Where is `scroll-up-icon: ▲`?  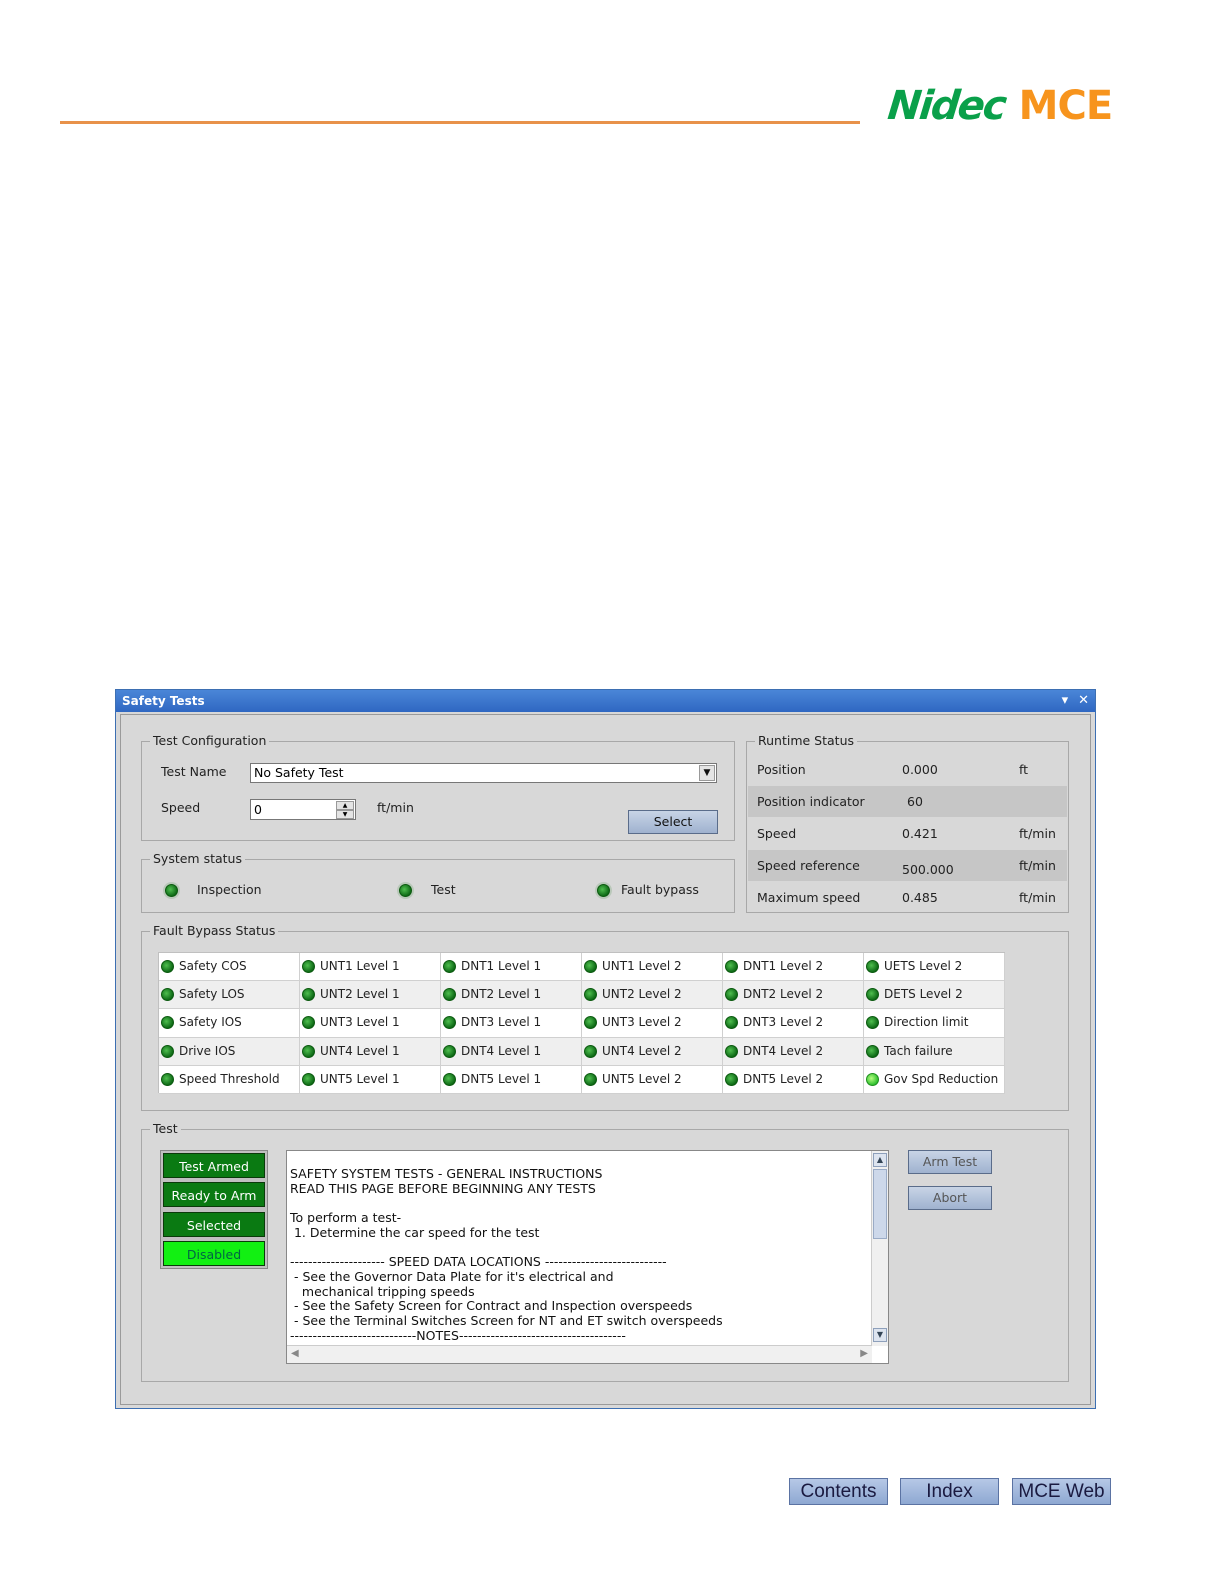
scroll-up-icon: ▲ is located at coordinates (880, 1160).